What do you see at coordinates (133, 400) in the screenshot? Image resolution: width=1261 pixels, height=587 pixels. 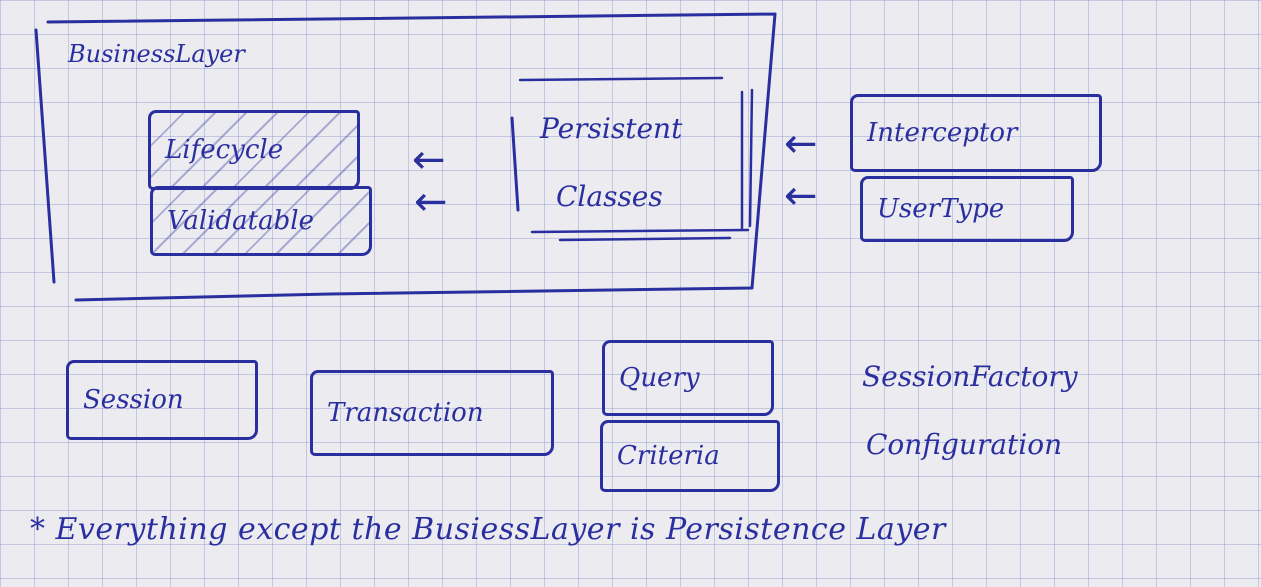 I see `session-label: Session` at bounding box center [133, 400].